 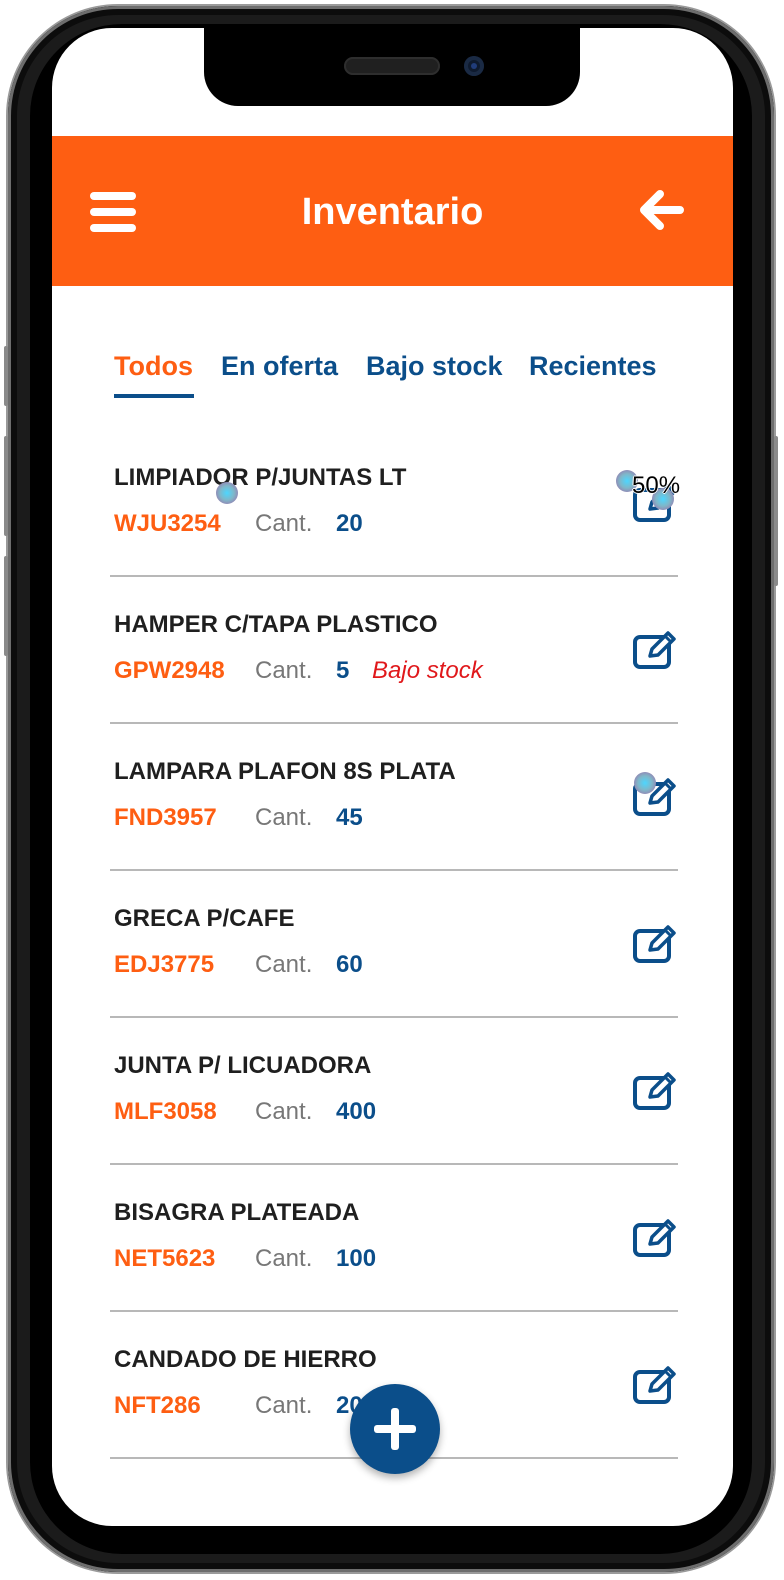 What do you see at coordinates (593, 366) in the screenshot?
I see `tab-recientes: Recientes` at bounding box center [593, 366].